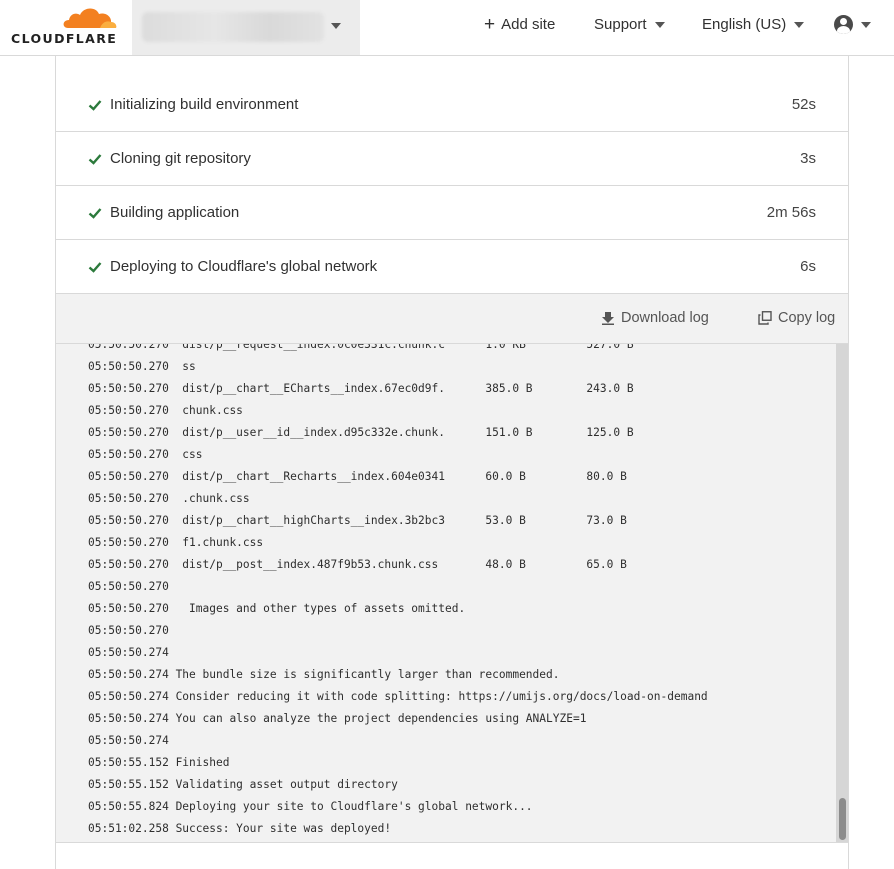 This screenshot has width=894, height=869. What do you see at coordinates (64, 38) in the screenshot?
I see `brand-name: CLOUDFLARE` at bounding box center [64, 38].